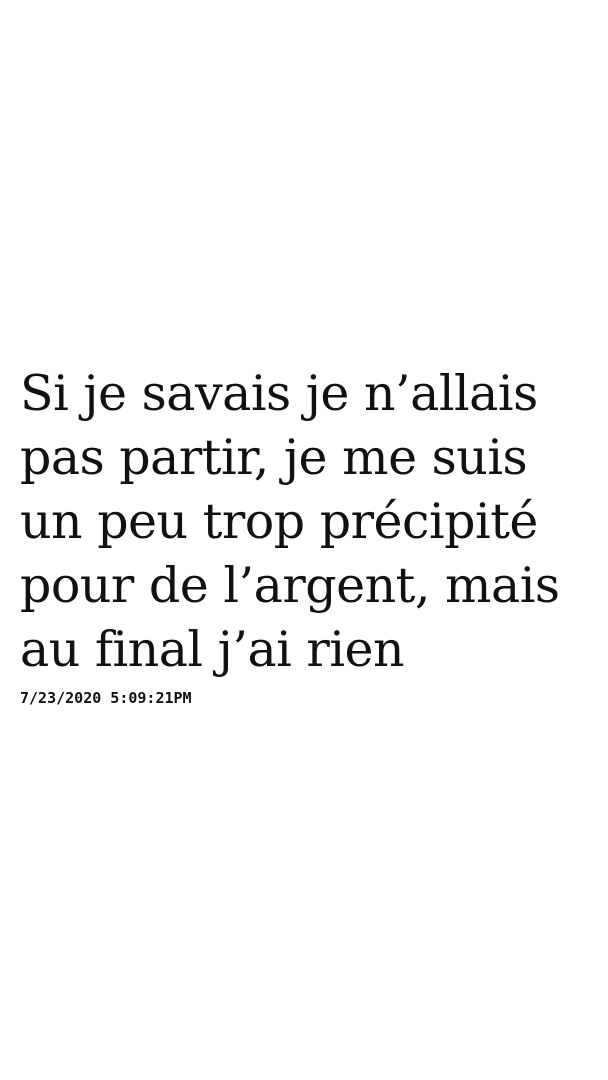 This screenshot has height=1080, width=608. What do you see at coordinates (279, 521) in the screenshot?
I see `quote-line: un peu trop précipité` at bounding box center [279, 521].